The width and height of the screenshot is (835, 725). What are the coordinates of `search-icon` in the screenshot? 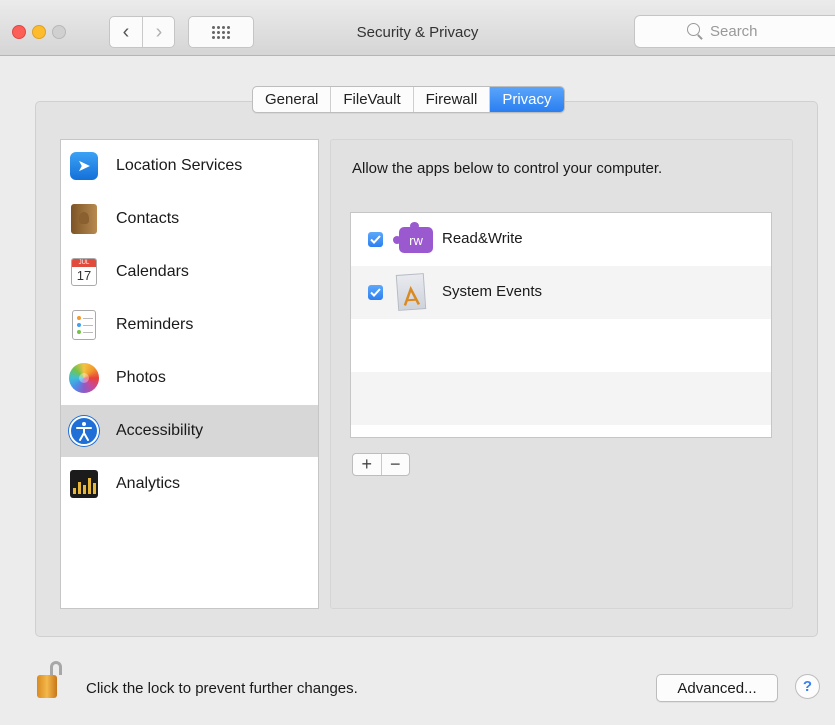 It's located at (693, 29).